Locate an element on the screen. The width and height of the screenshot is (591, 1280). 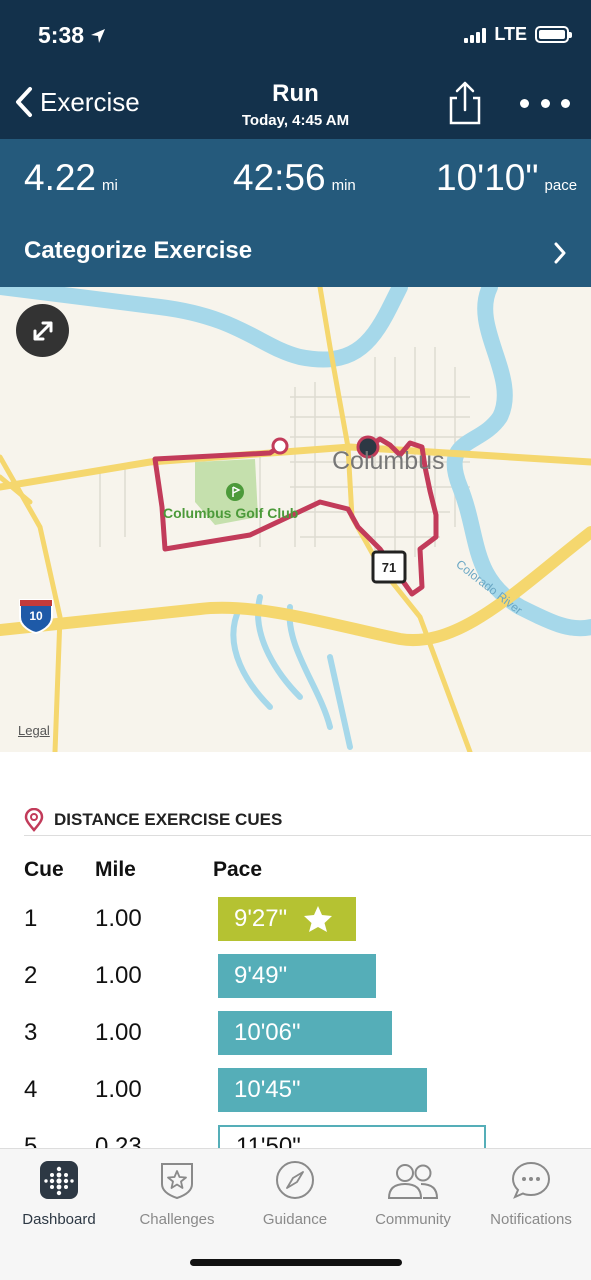
back-button: Exercise is located at coordinates (77, 102).